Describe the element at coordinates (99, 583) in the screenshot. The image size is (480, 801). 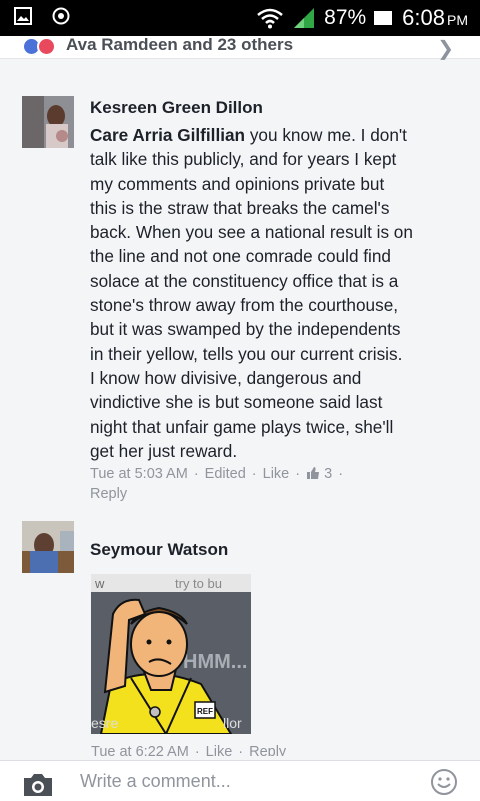
I see `meme-caption-top: w` at that location.